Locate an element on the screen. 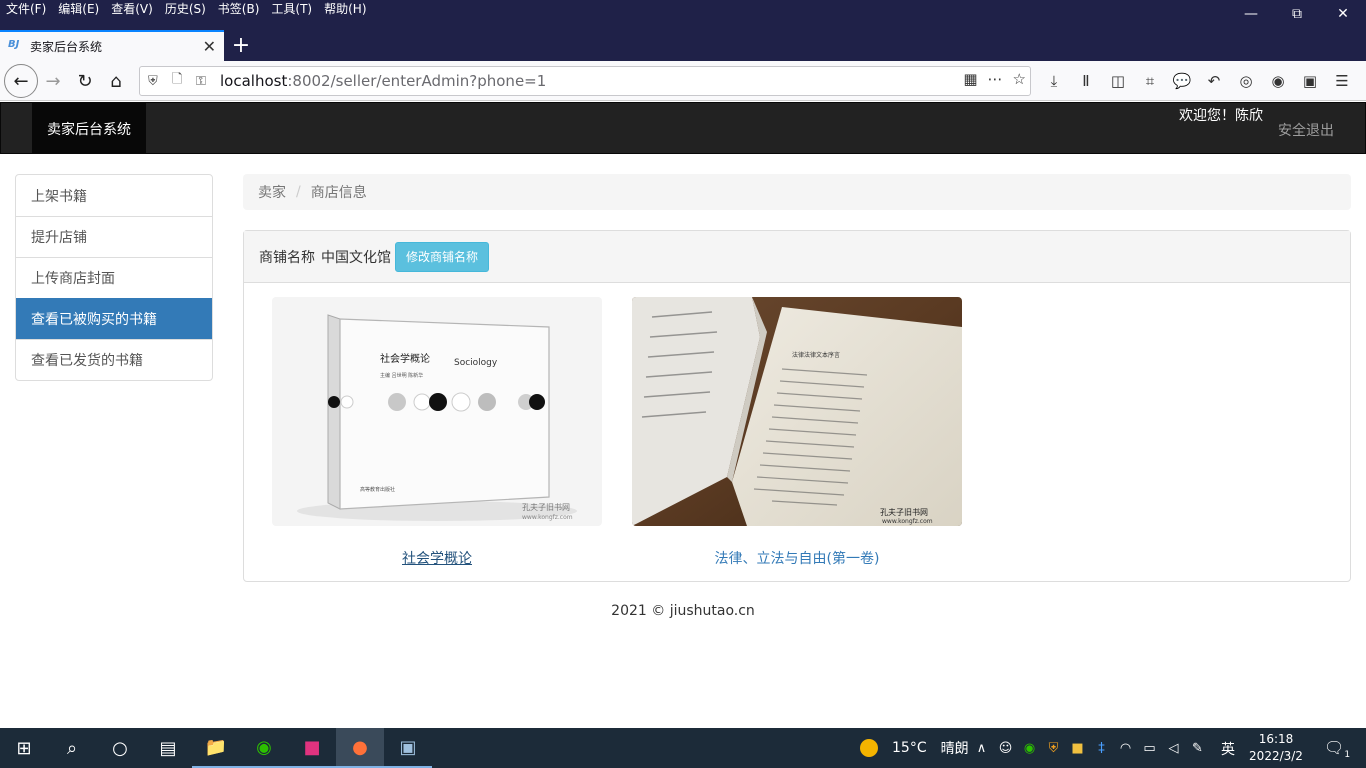 The image size is (1366, 768). edit-shop-name-button: 修改商铺名称 is located at coordinates (442, 256).